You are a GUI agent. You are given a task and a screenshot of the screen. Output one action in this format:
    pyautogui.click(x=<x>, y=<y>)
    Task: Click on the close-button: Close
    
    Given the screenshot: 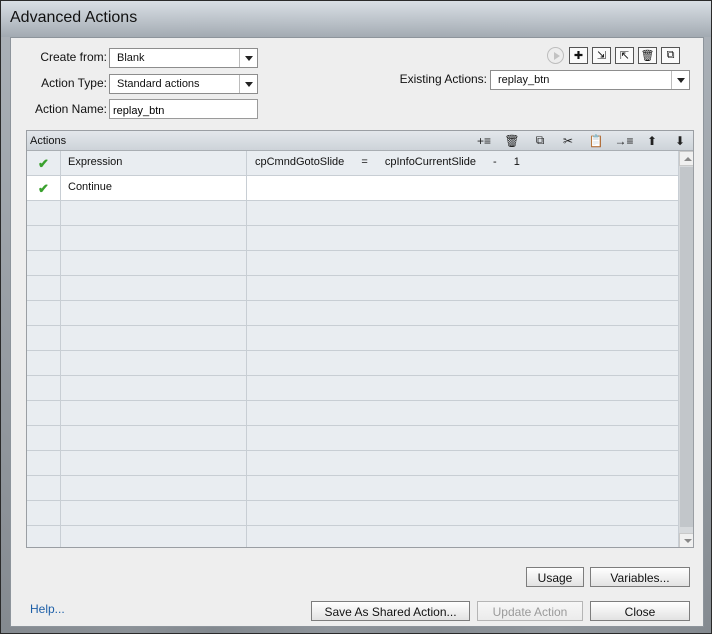 What is the action you would take?
    pyautogui.click(x=640, y=611)
    